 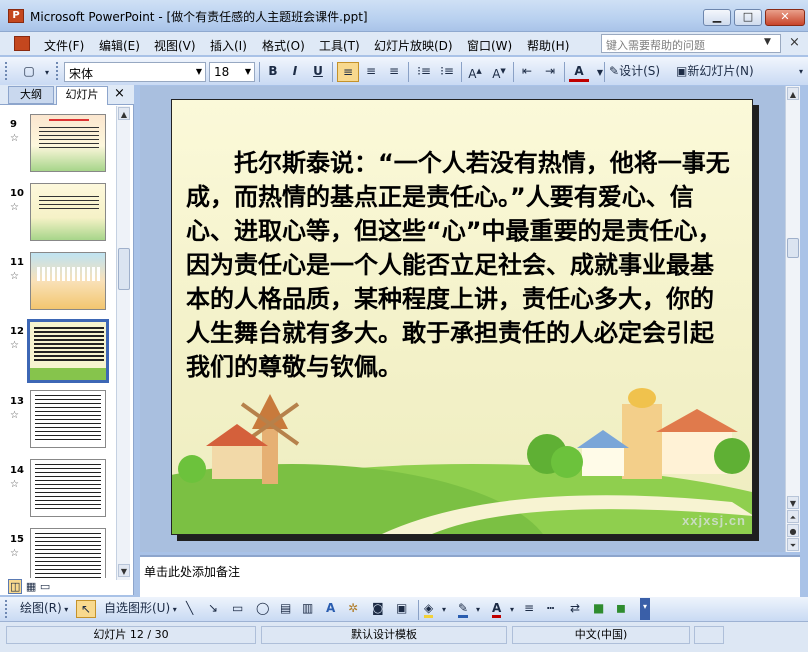 I want to click on new-slide-button: ▣新幻灯片(N), so click(x=715, y=72).